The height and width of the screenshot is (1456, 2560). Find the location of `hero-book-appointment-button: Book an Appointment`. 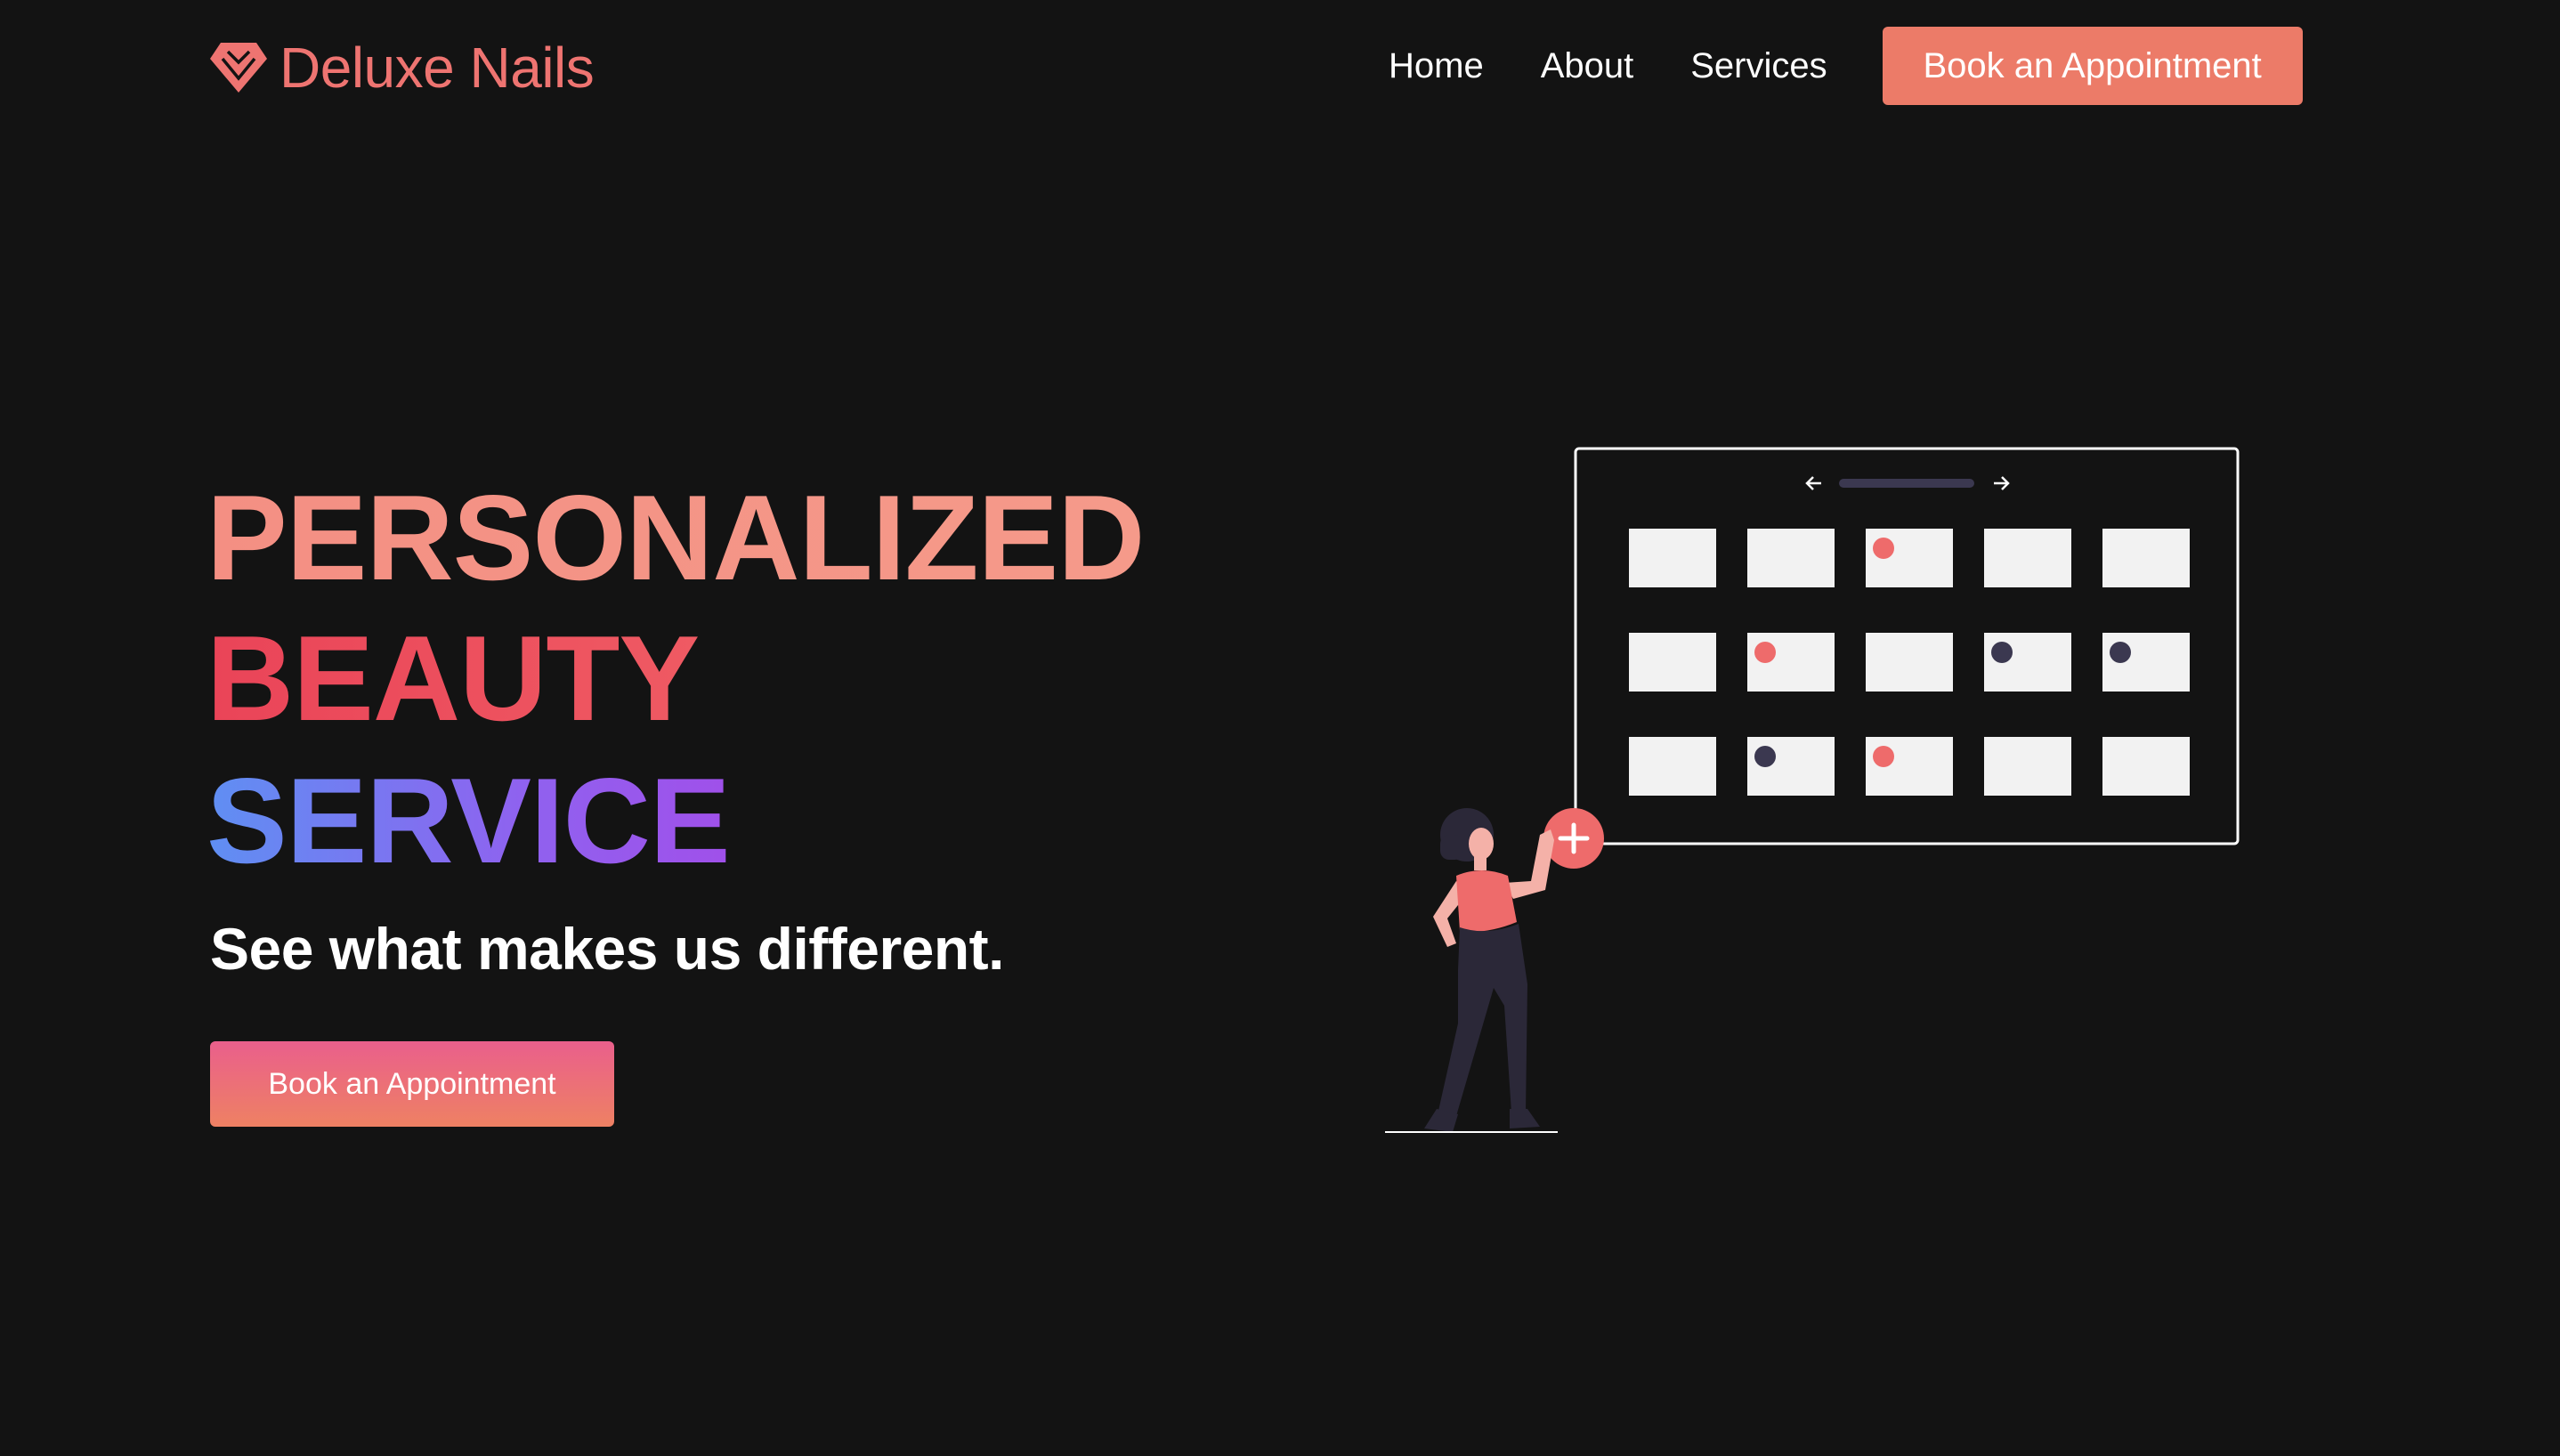

hero-book-appointment-button: Book an Appointment is located at coordinates (412, 1084).